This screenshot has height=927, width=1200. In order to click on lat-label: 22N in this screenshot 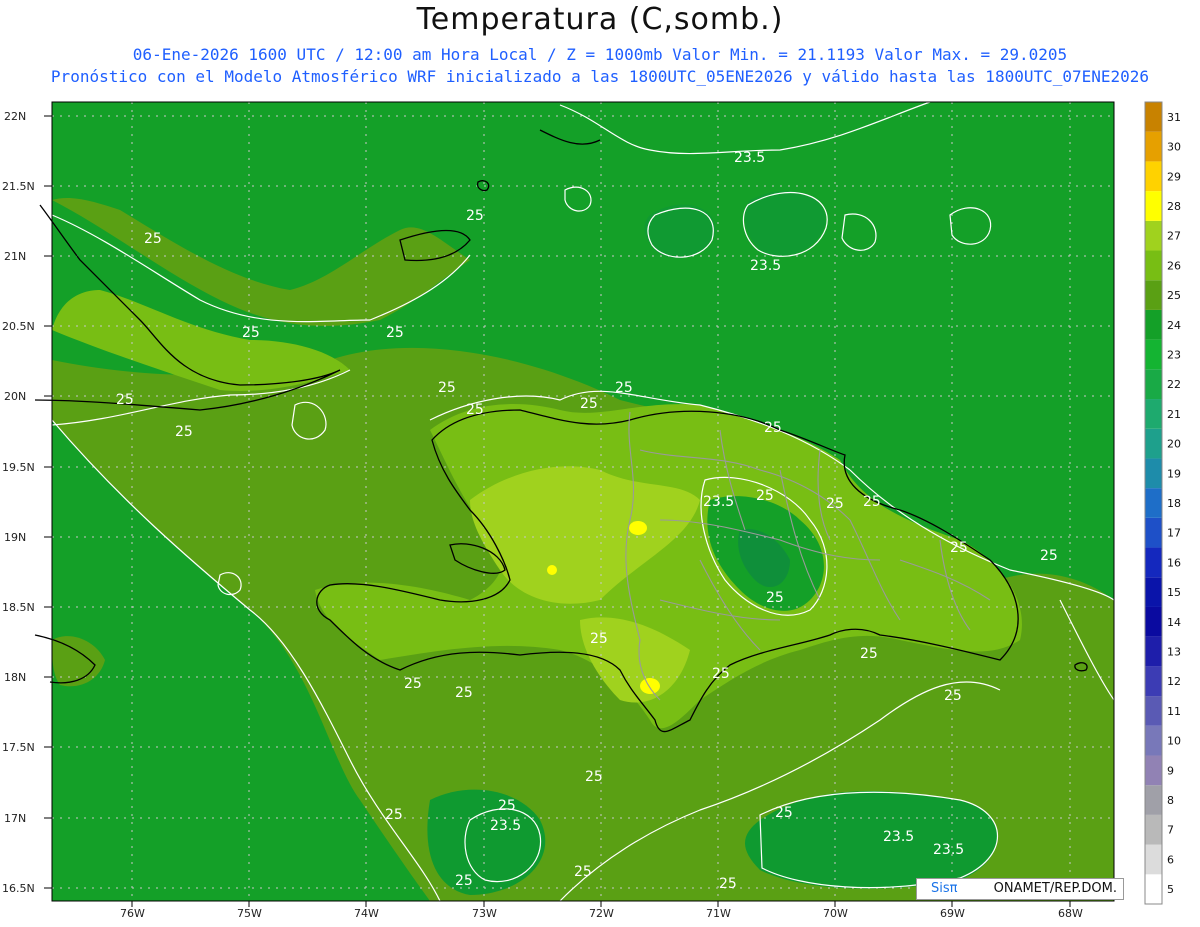, I will do `click(15, 116)`.